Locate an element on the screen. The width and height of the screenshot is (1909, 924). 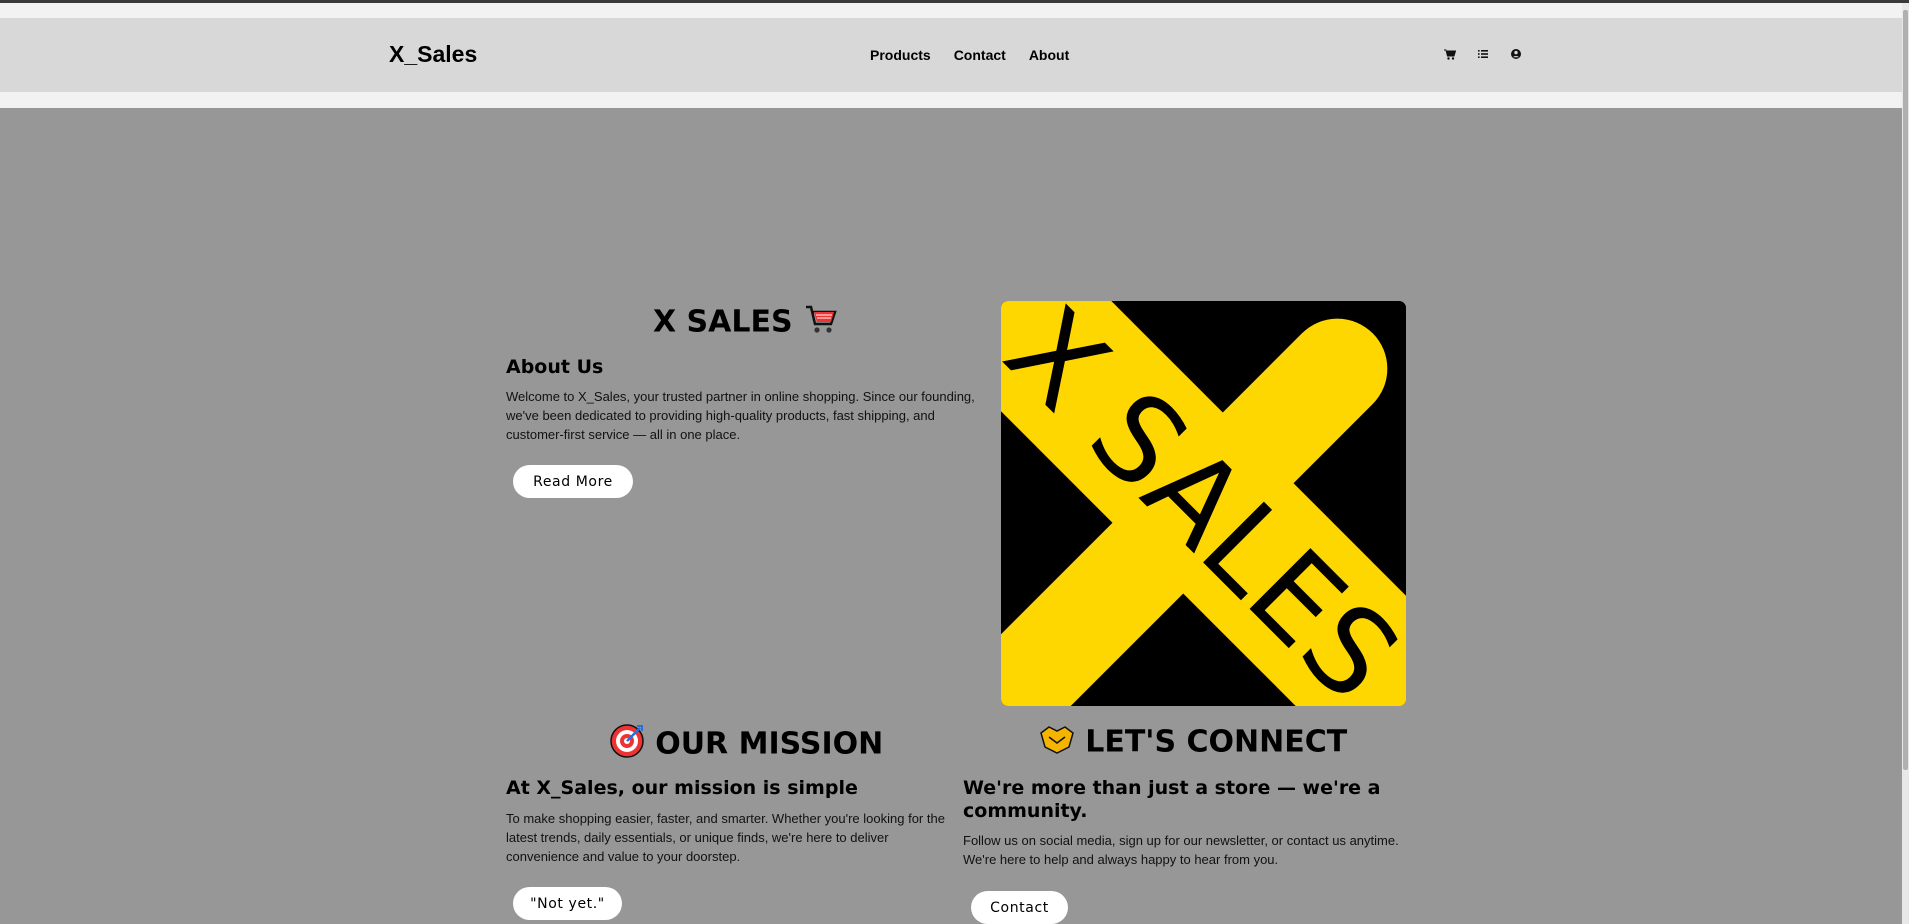
nav-icons is located at coordinates (1483, 54).